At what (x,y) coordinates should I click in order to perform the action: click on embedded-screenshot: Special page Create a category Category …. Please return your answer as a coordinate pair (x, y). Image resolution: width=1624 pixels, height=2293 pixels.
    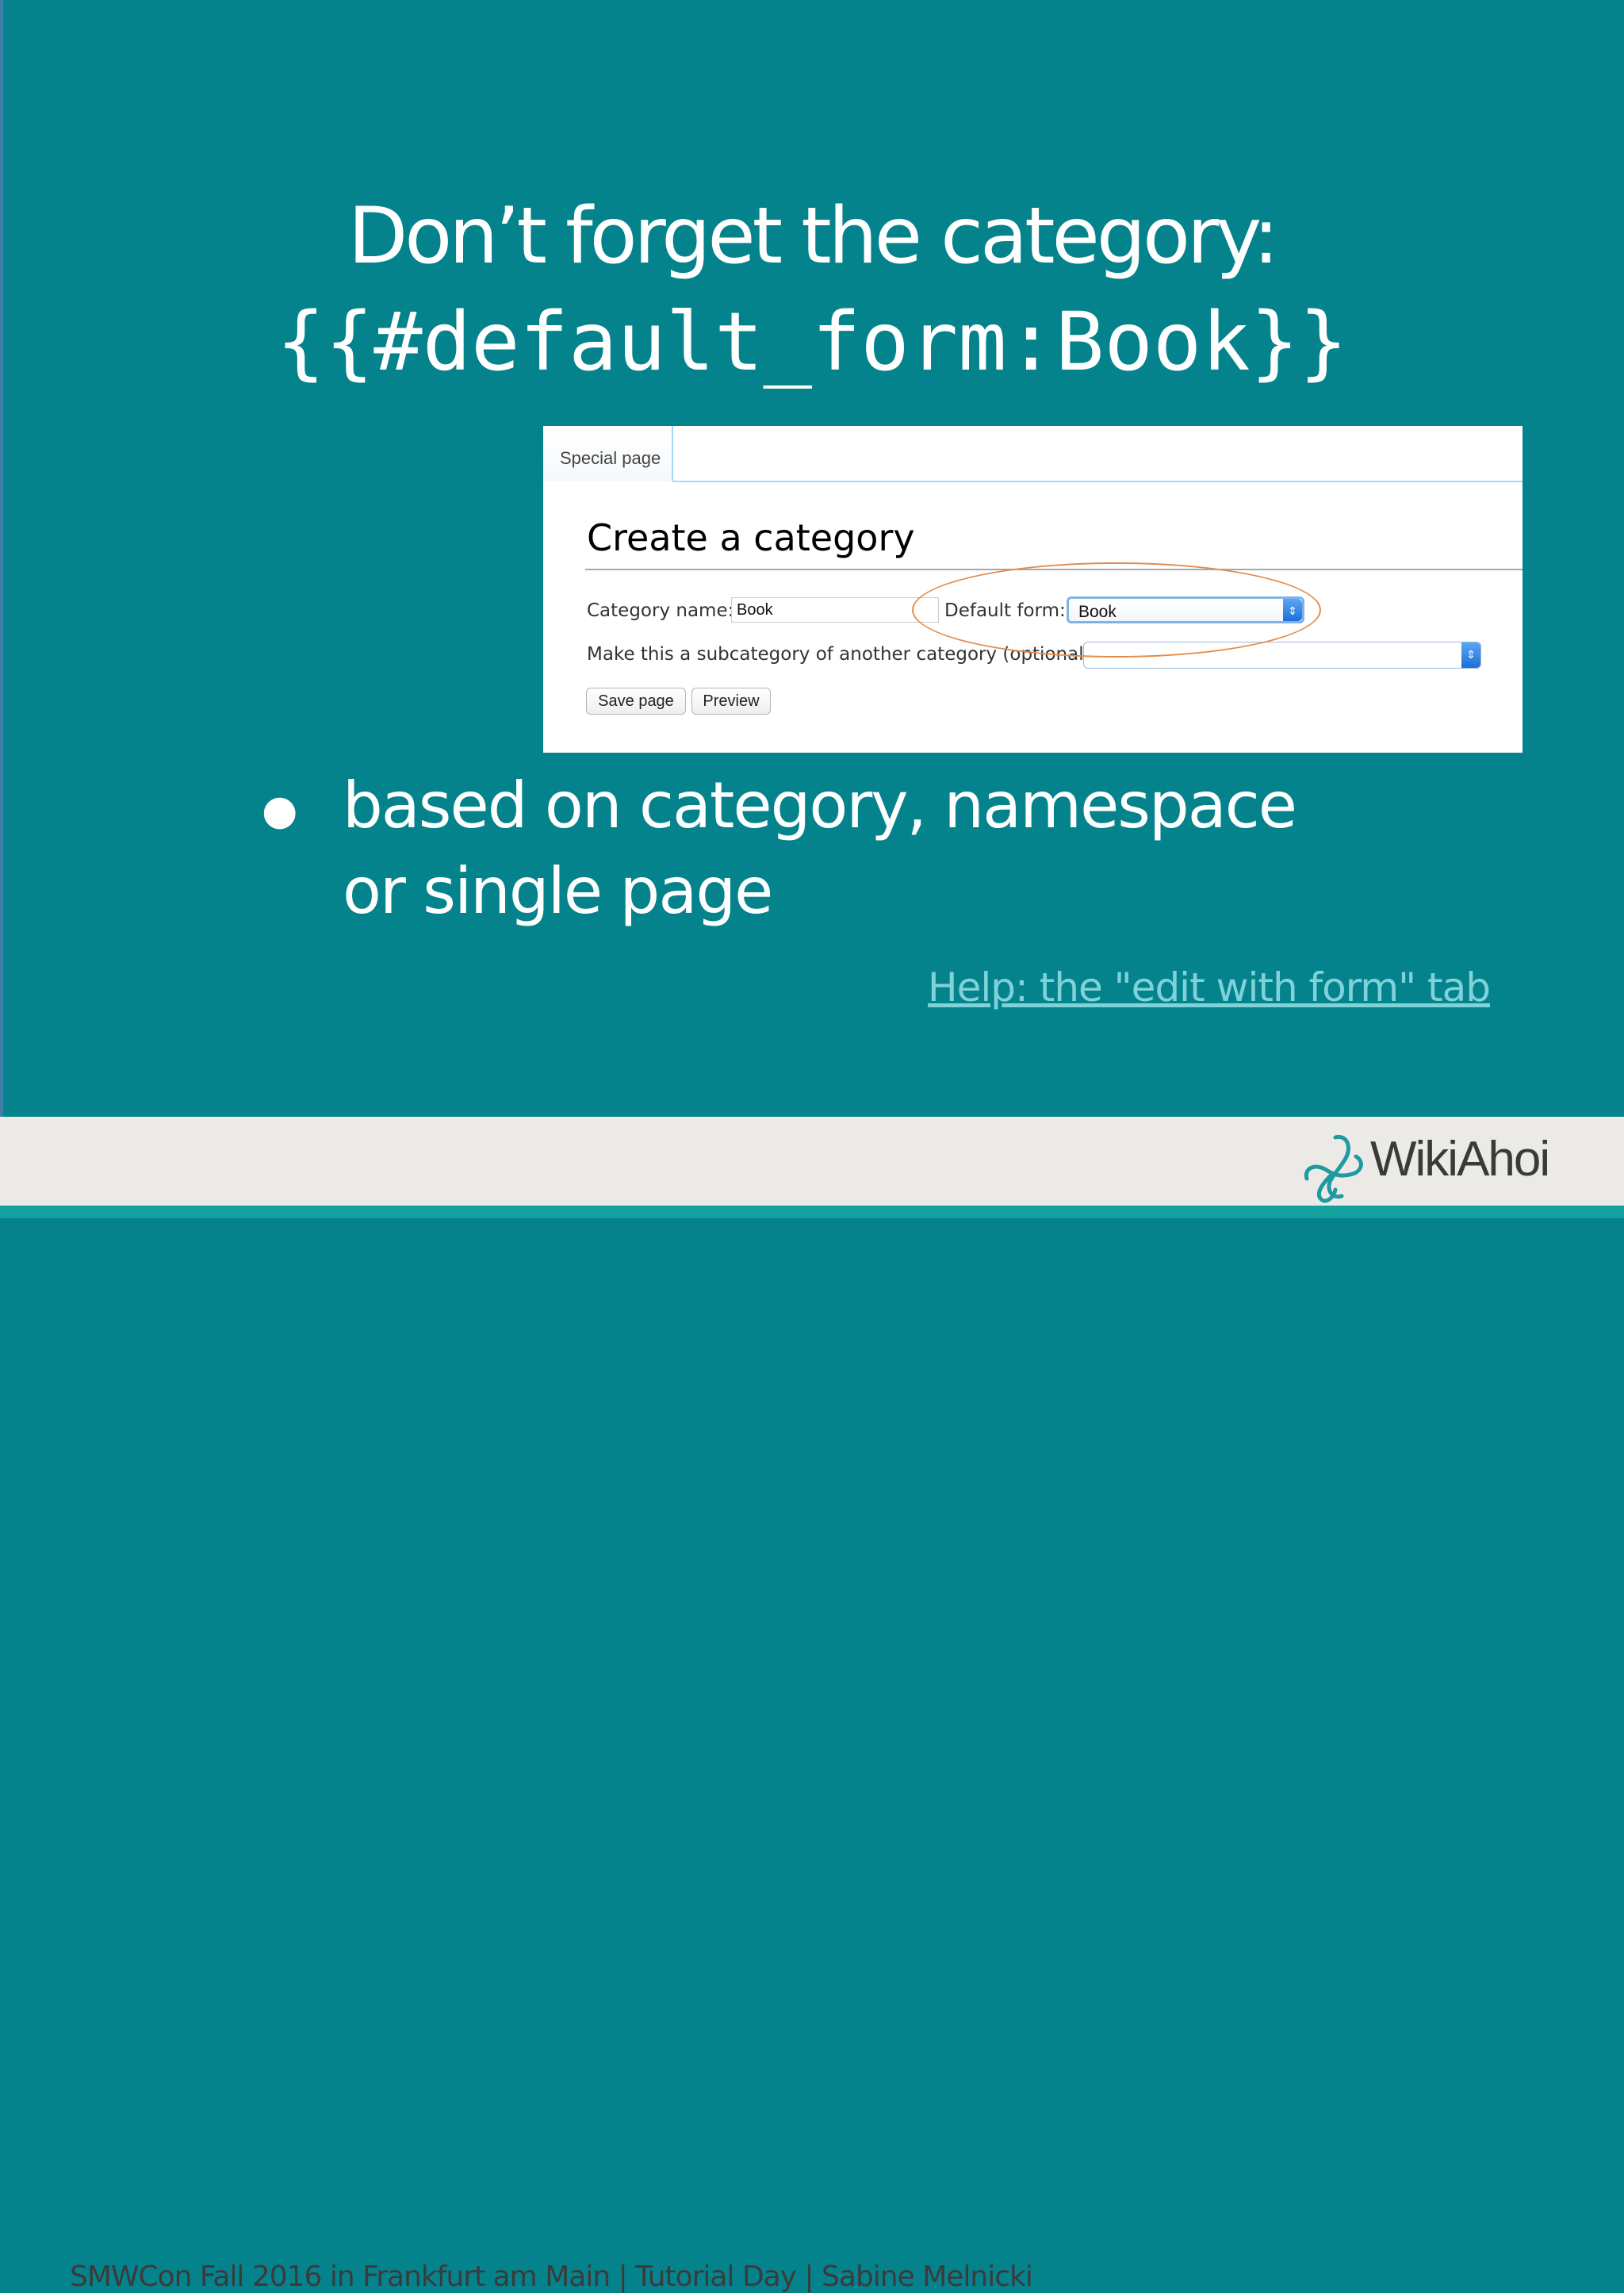
    Looking at the image, I should click on (1032, 589).